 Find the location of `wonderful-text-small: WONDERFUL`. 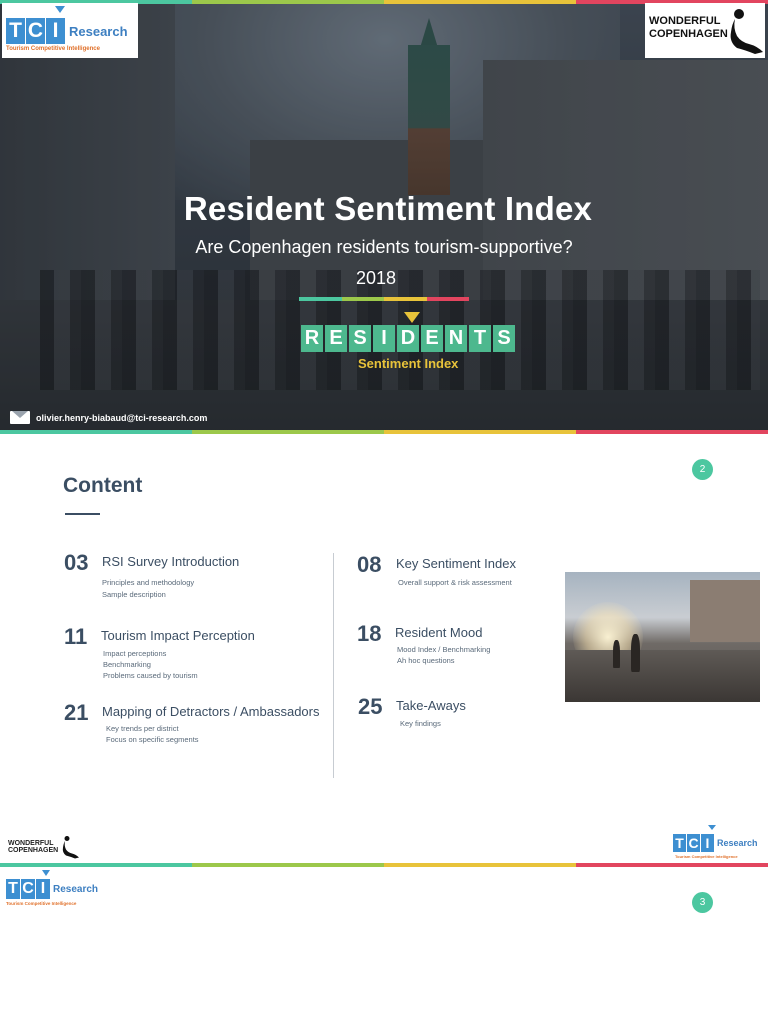

wonderful-text-small: WONDERFUL is located at coordinates (31, 843).